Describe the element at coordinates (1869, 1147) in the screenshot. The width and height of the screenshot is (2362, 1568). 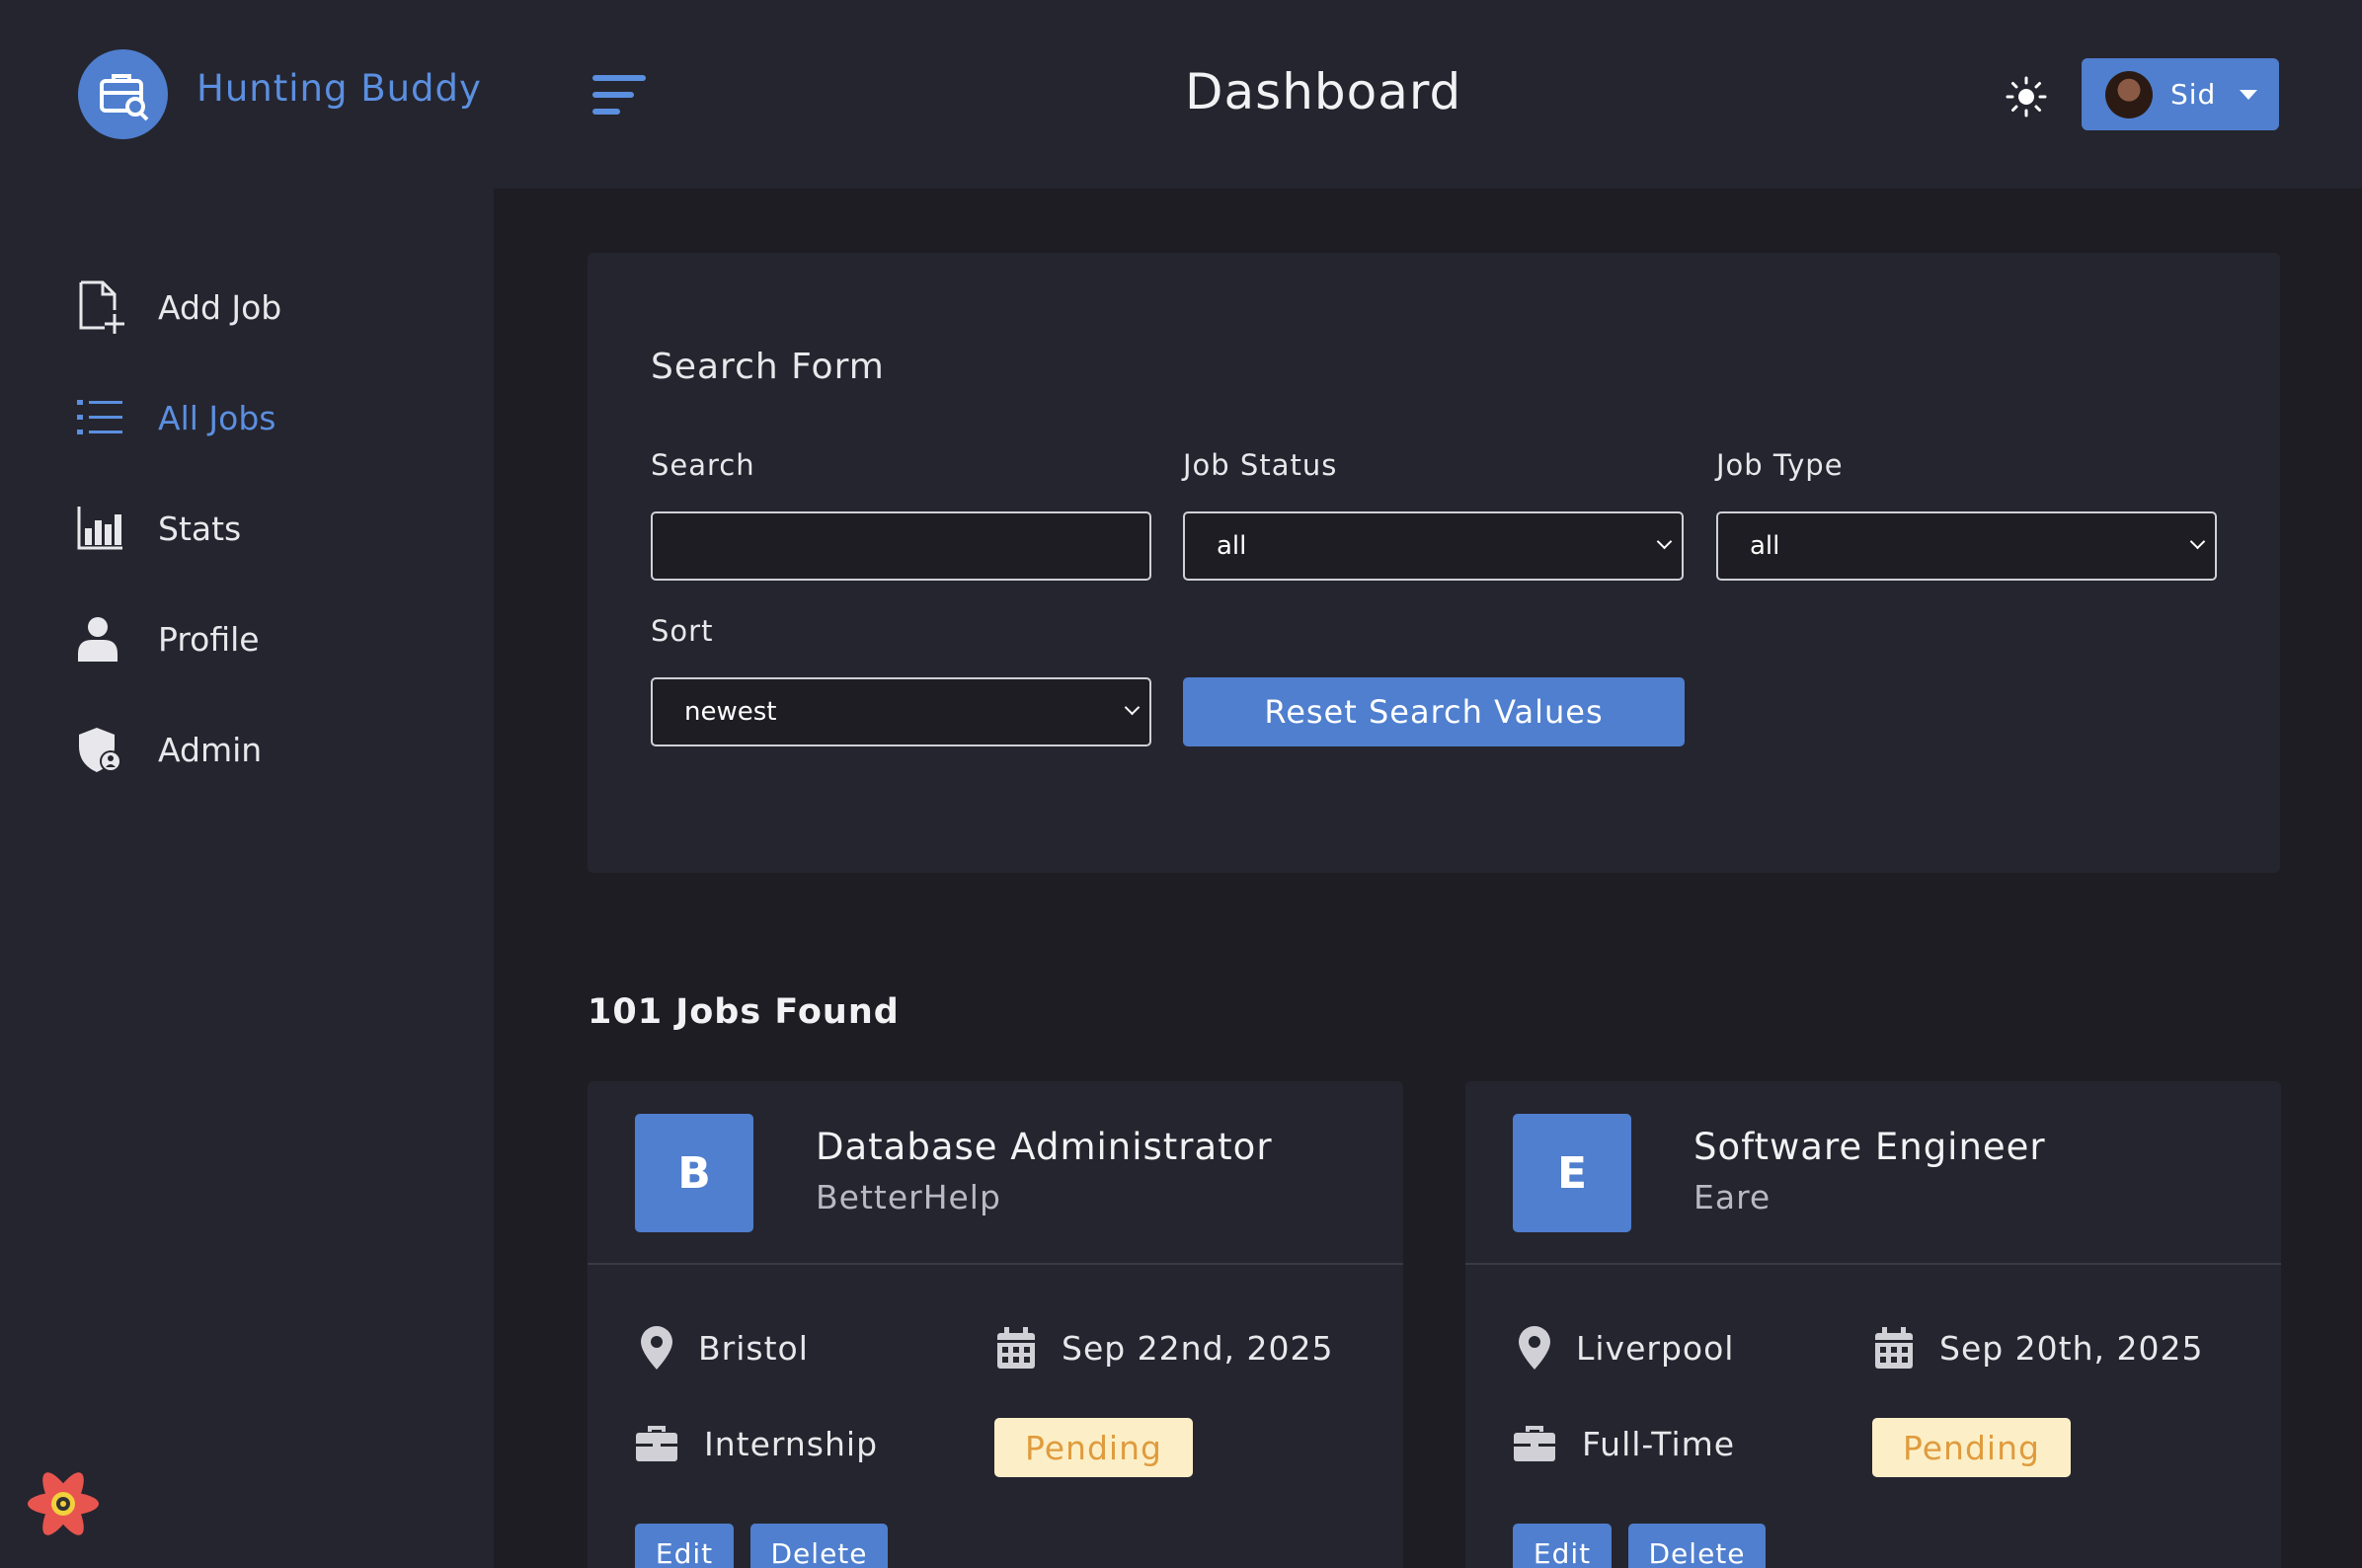
I see `job-position: Software Engineer` at that location.